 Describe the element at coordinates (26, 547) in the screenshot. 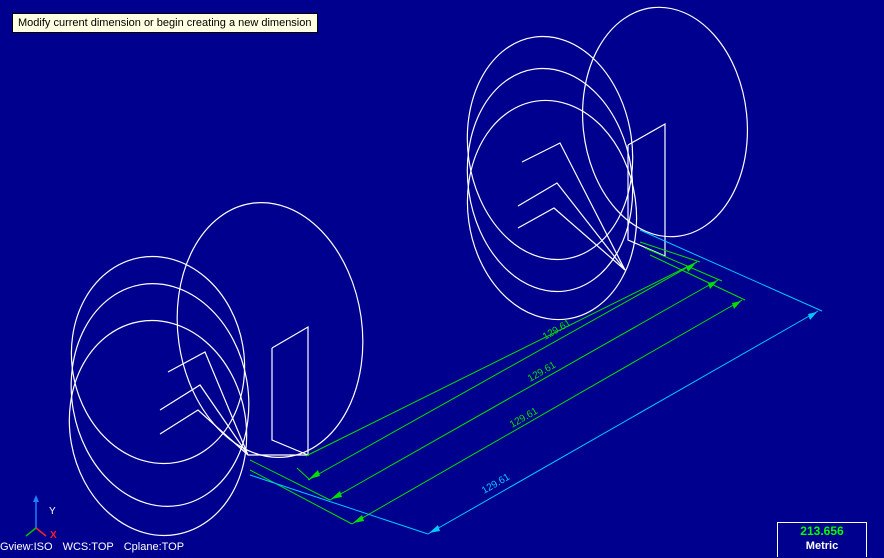

I see `gview-status: Gview:ISO` at that location.